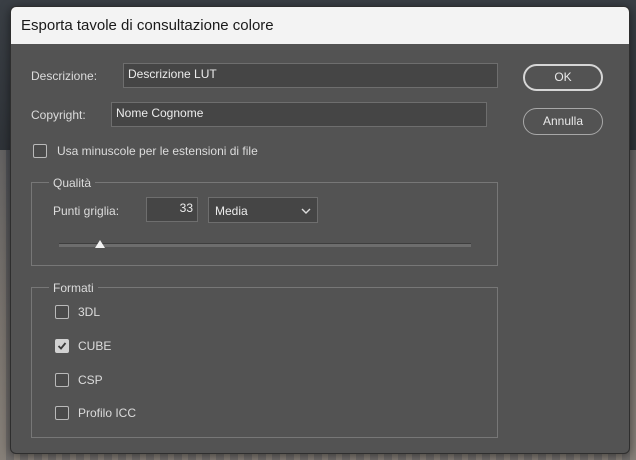 The width and height of the screenshot is (636, 460). Describe the element at coordinates (58, 115) in the screenshot. I see `copyright-label: Copyright:` at that location.